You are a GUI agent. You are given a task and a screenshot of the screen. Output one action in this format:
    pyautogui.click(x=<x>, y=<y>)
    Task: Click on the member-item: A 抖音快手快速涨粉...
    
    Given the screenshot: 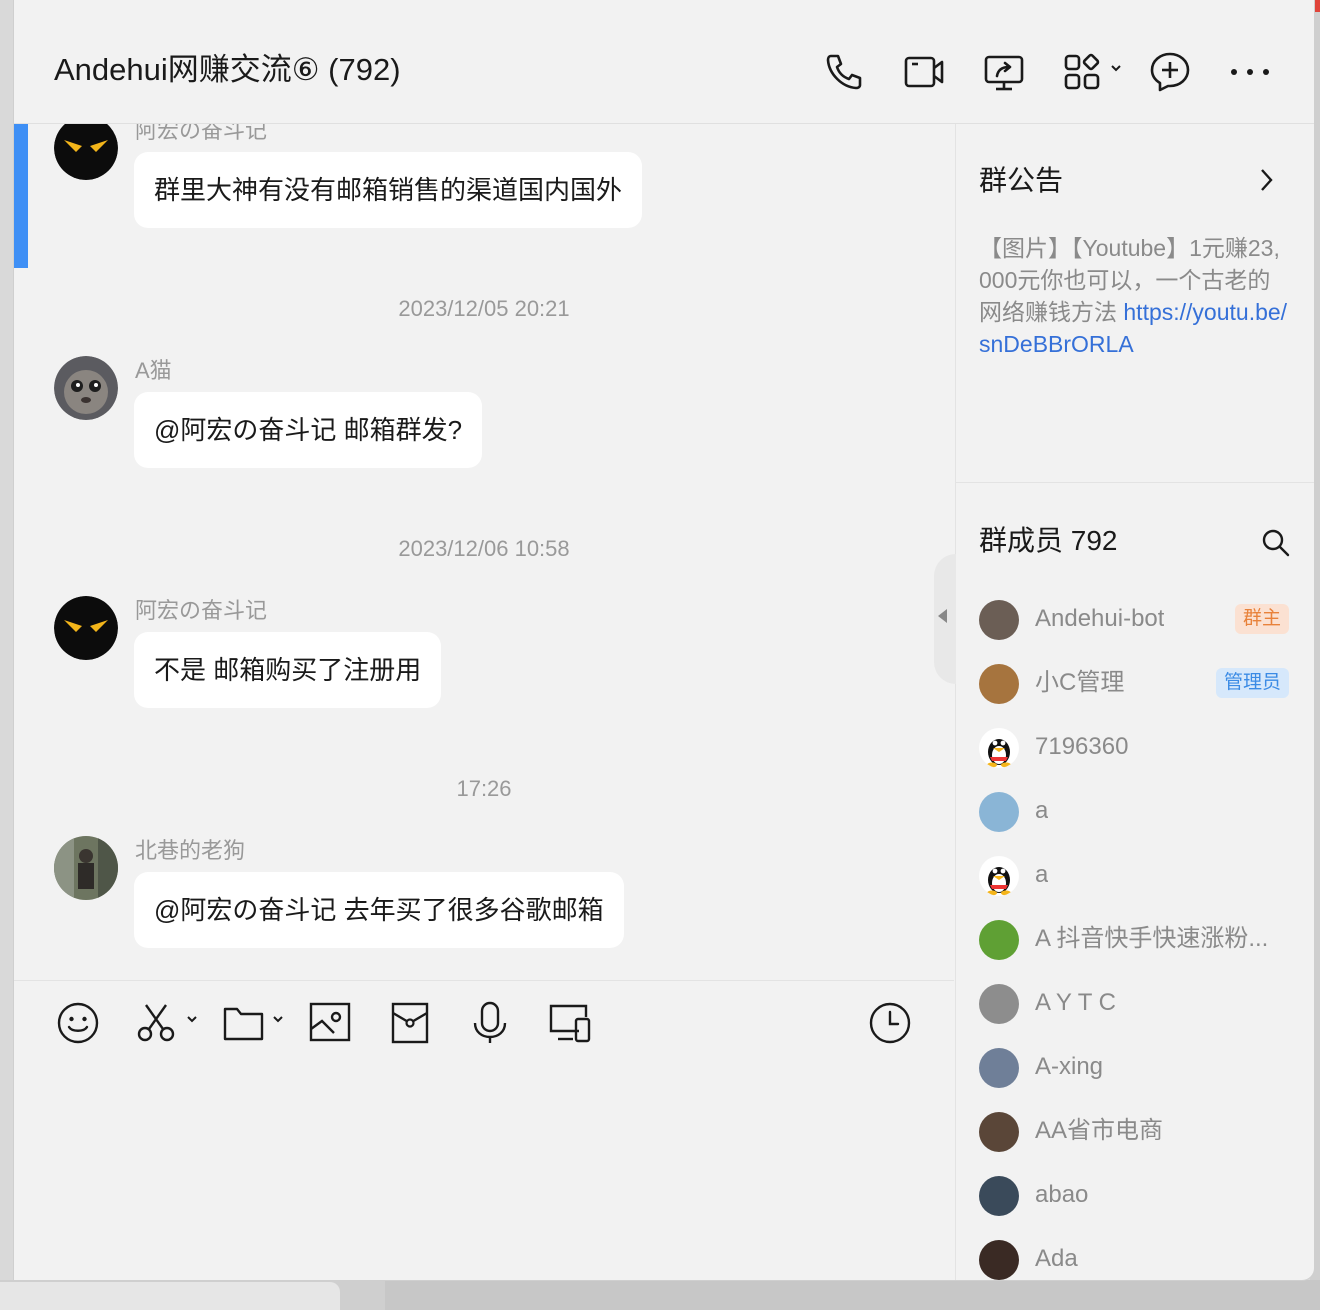 What is the action you would take?
    pyautogui.click(x=1139, y=940)
    